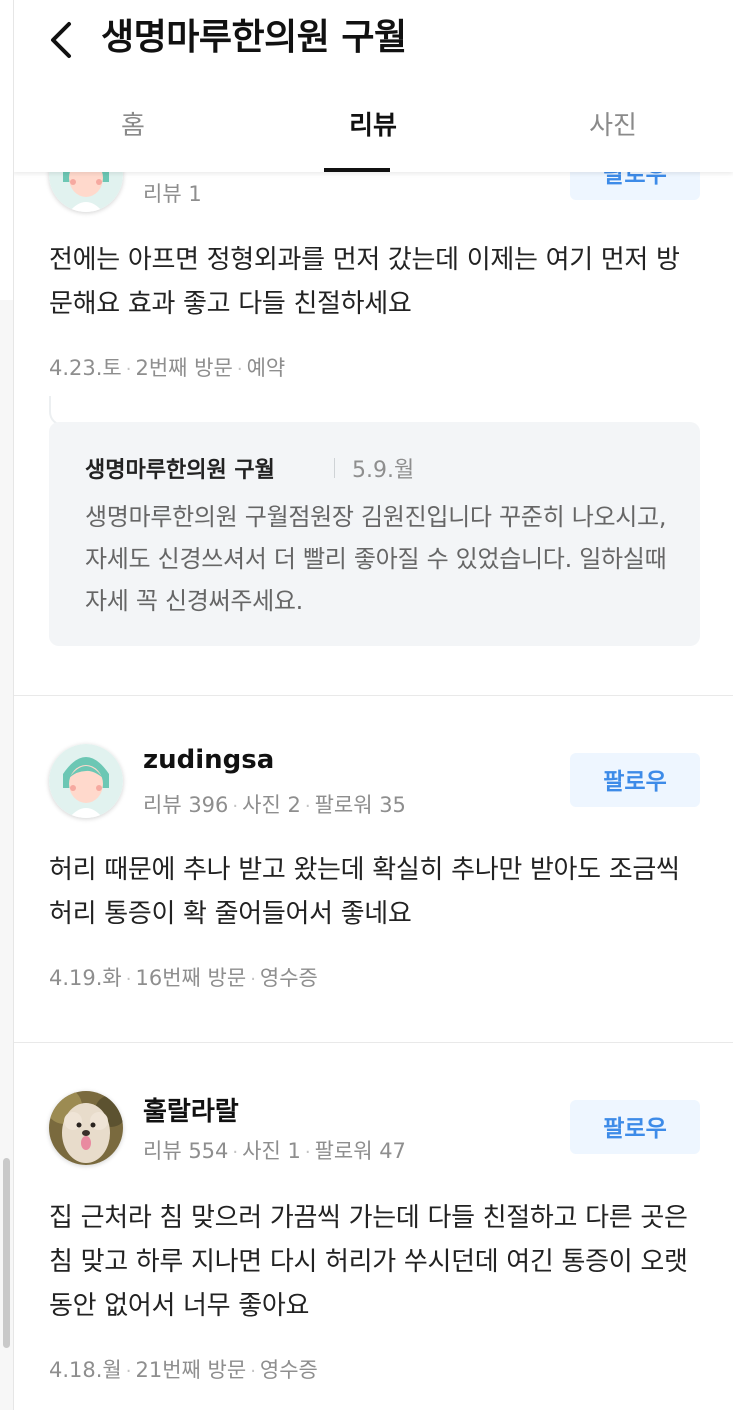  Describe the element at coordinates (6, 150) in the screenshot. I see `rail-top` at that location.